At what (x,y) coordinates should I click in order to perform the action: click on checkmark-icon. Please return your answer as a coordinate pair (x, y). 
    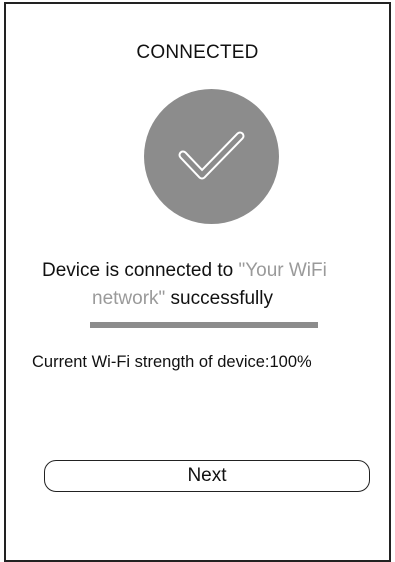
    Looking at the image, I should click on (211, 155).